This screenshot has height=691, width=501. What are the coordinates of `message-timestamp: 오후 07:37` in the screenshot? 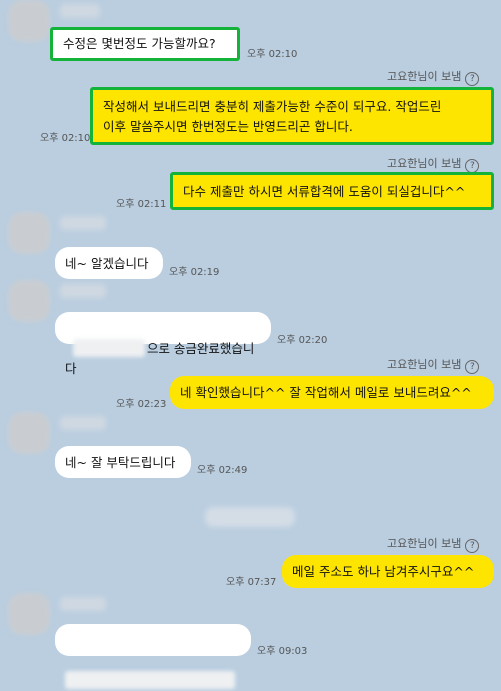 It's located at (251, 582).